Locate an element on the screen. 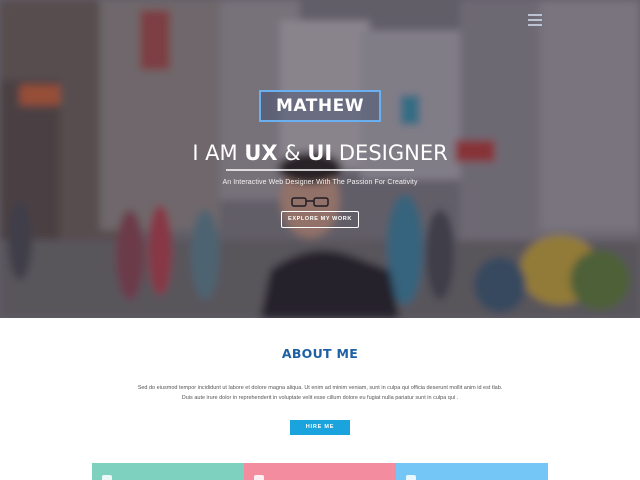  hire-me-button: HIRE ME is located at coordinates (320, 427).